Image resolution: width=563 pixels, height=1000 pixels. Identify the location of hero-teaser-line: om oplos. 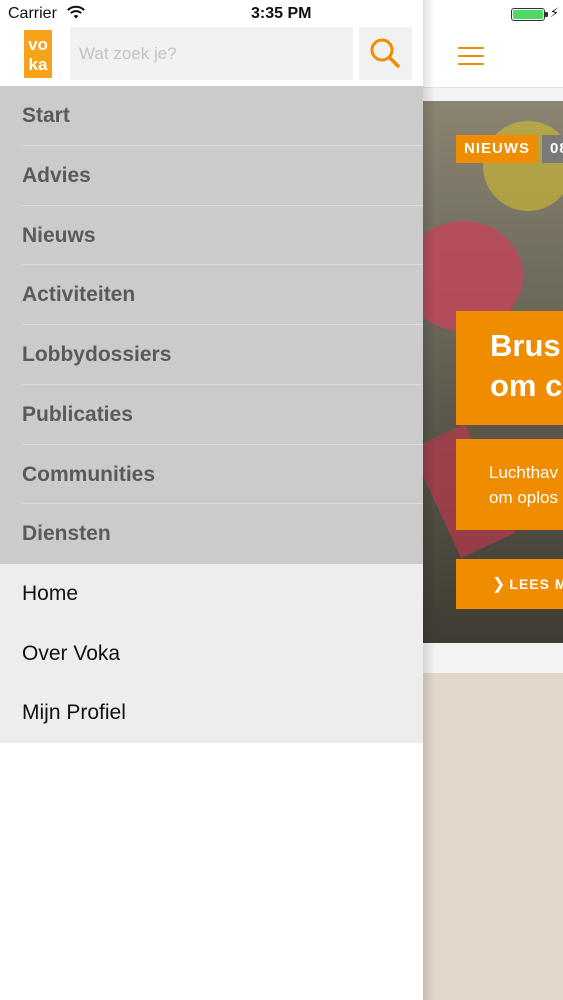
(523, 497).